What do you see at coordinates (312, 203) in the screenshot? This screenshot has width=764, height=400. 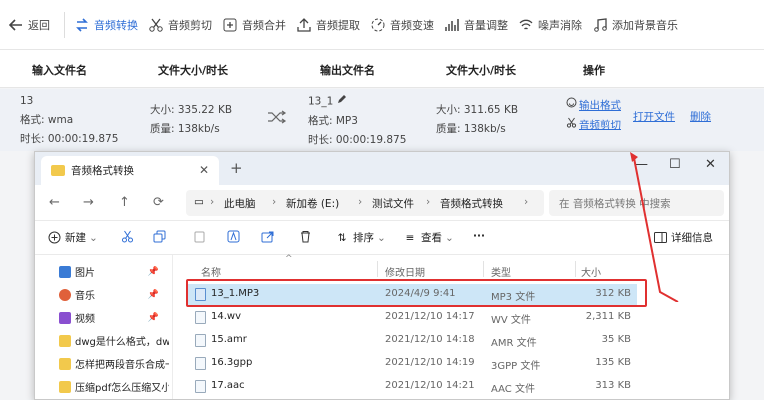 I see `breadcrumb-drive: 新加卷 (E:)` at bounding box center [312, 203].